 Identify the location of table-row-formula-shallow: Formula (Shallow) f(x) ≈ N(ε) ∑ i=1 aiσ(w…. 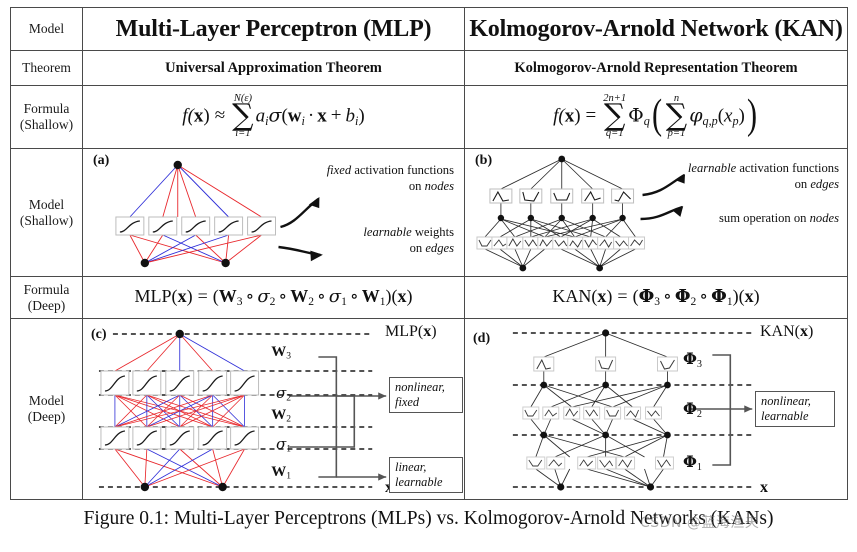
(429, 117).